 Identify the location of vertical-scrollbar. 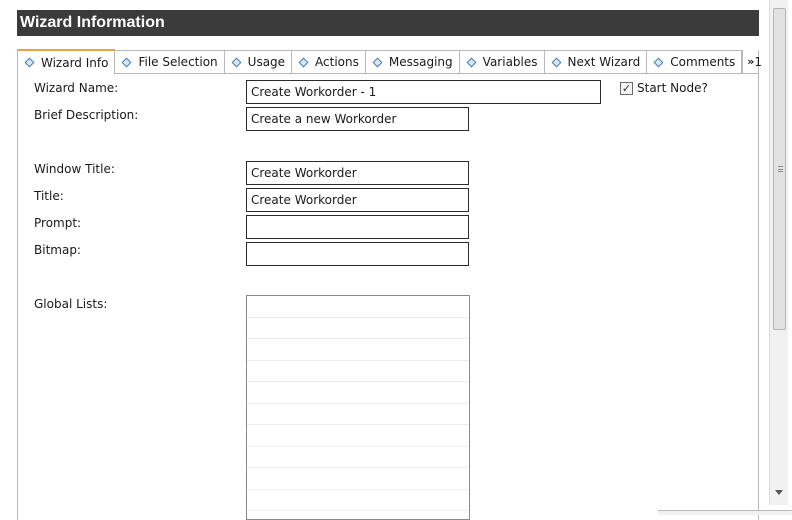
(778, 252).